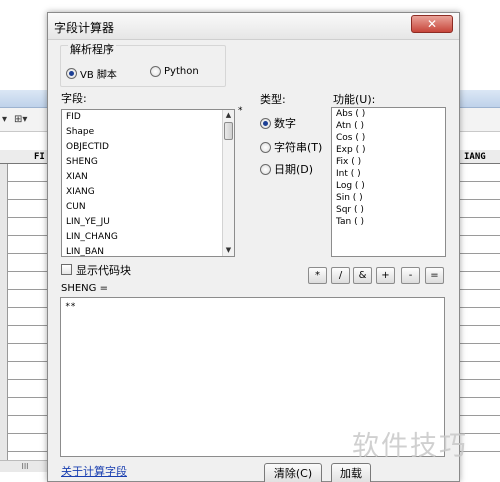 The height and width of the screenshot is (482, 500). Describe the element at coordinates (155, 71) in the screenshot. I see `python-radio` at that location.